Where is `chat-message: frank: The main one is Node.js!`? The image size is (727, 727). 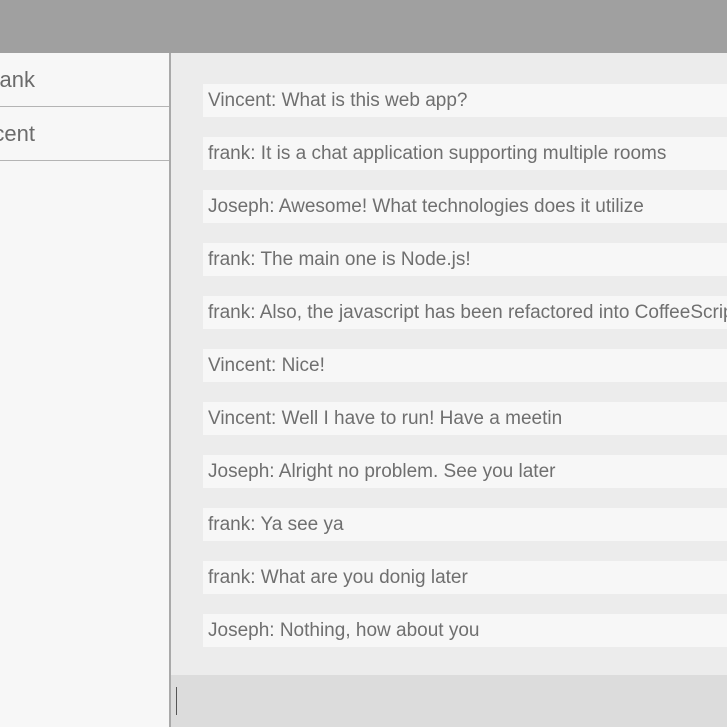 chat-message: frank: The main one is Node.js! is located at coordinates (465, 259).